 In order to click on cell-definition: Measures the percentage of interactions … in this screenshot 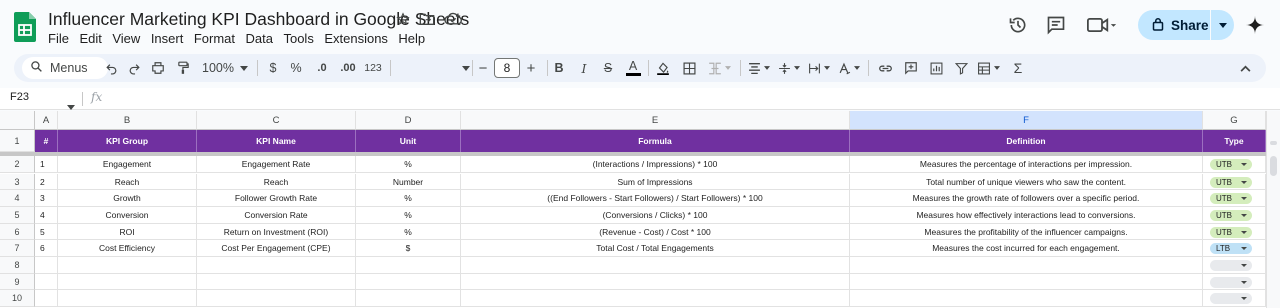, I will do `click(1026, 164)`.